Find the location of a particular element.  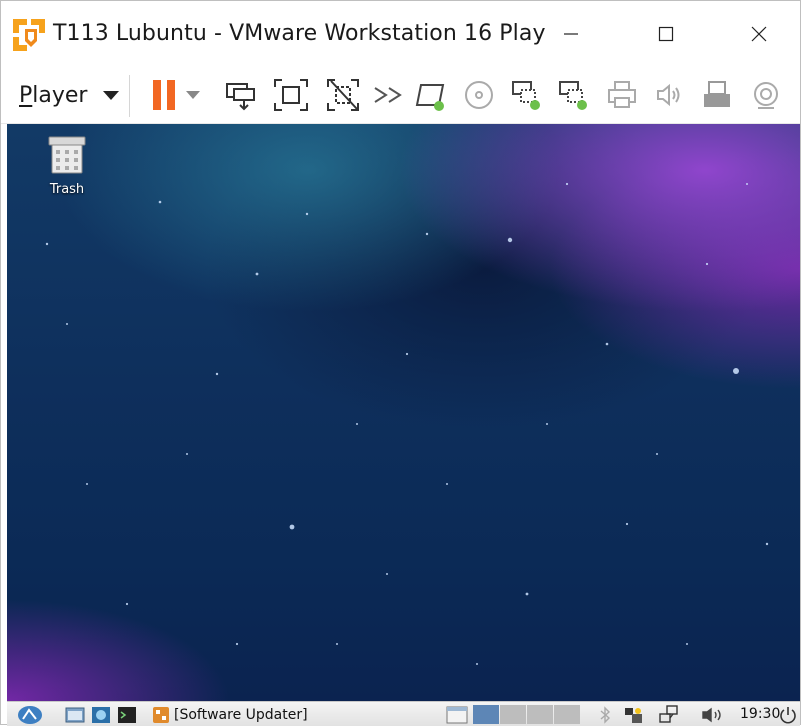

workspace-pager is located at coordinates (526, 714).